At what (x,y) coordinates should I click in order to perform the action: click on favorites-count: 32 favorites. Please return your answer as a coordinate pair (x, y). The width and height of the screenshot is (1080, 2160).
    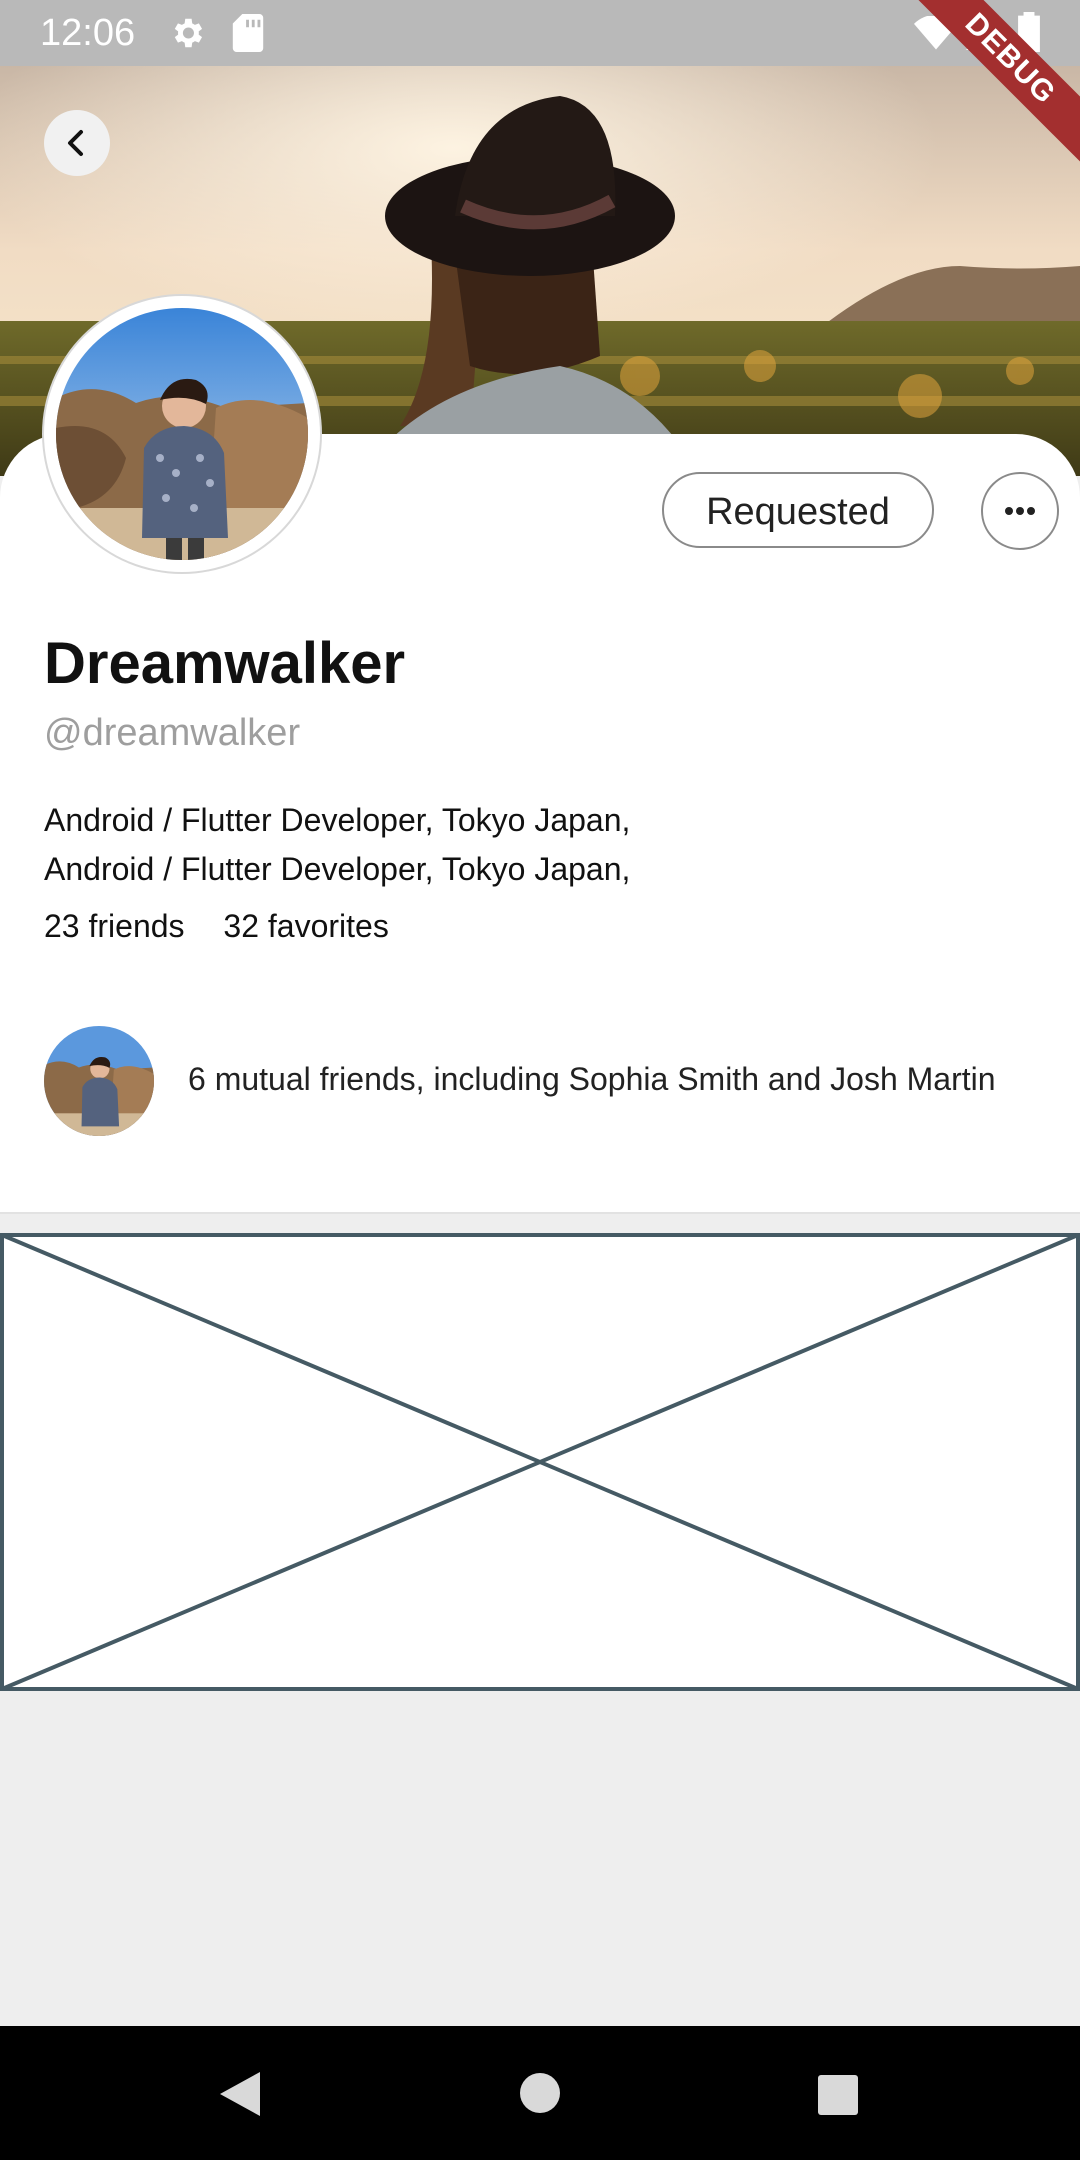
    Looking at the image, I should click on (305, 926).